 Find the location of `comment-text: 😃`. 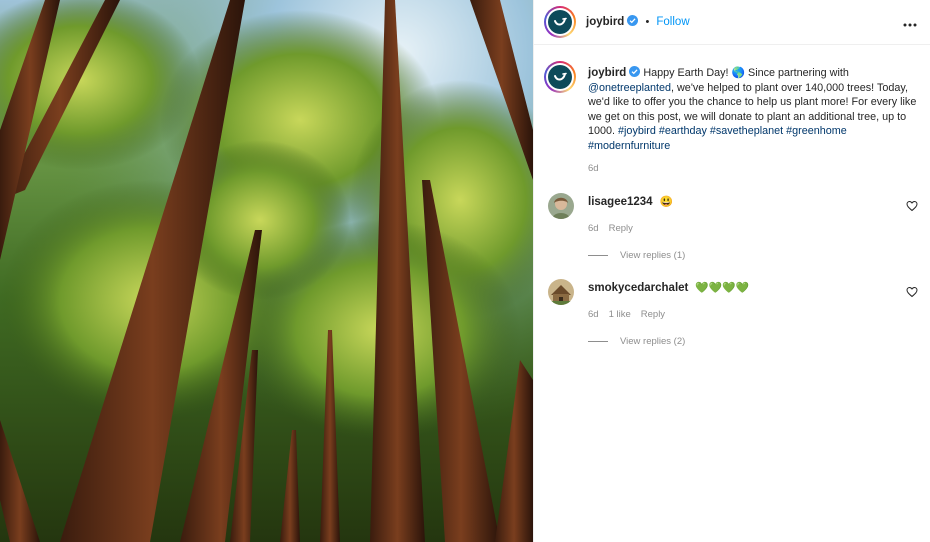

comment-text: 😃 is located at coordinates (666, 202).